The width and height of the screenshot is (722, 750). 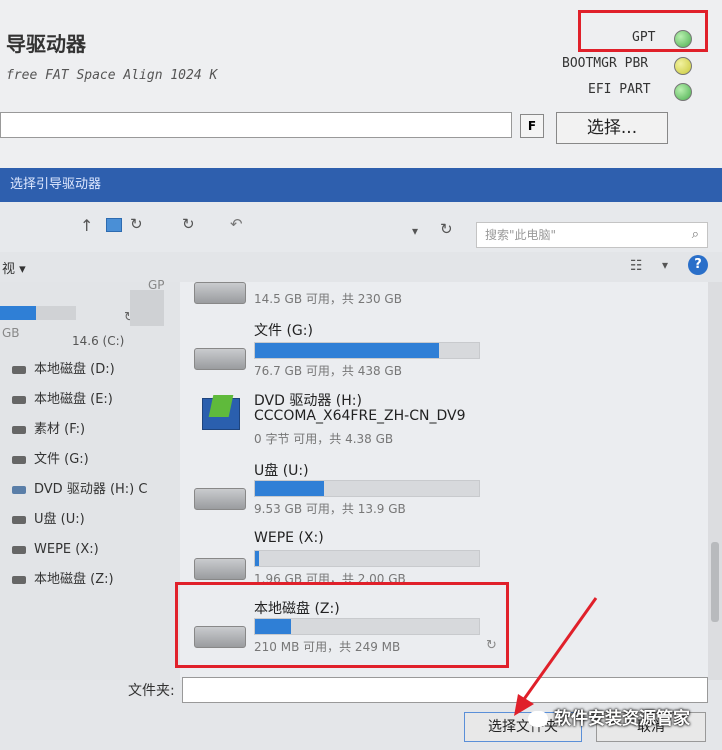 I want to click on drive-name: DVD 驱动器 (H:), so click(x=308, y=401).